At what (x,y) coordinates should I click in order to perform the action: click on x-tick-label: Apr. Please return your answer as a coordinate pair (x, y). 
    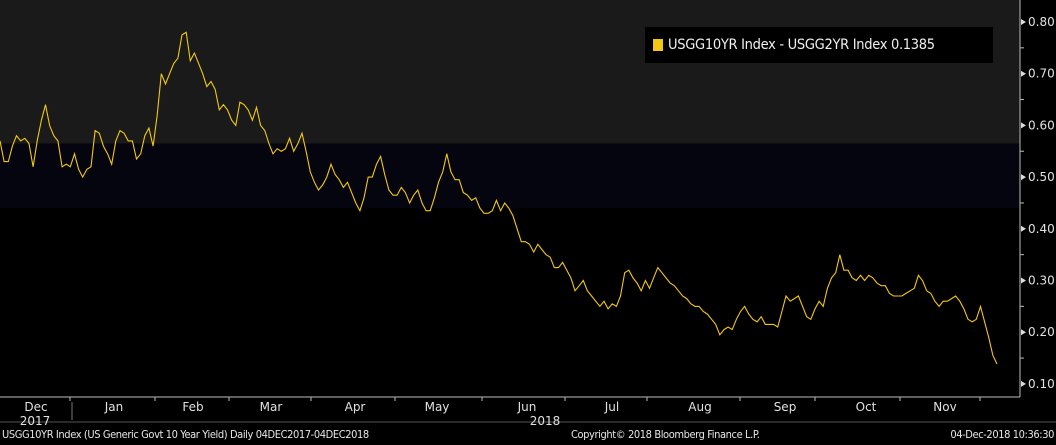
    Looking at the image, I should click on (355, 407).